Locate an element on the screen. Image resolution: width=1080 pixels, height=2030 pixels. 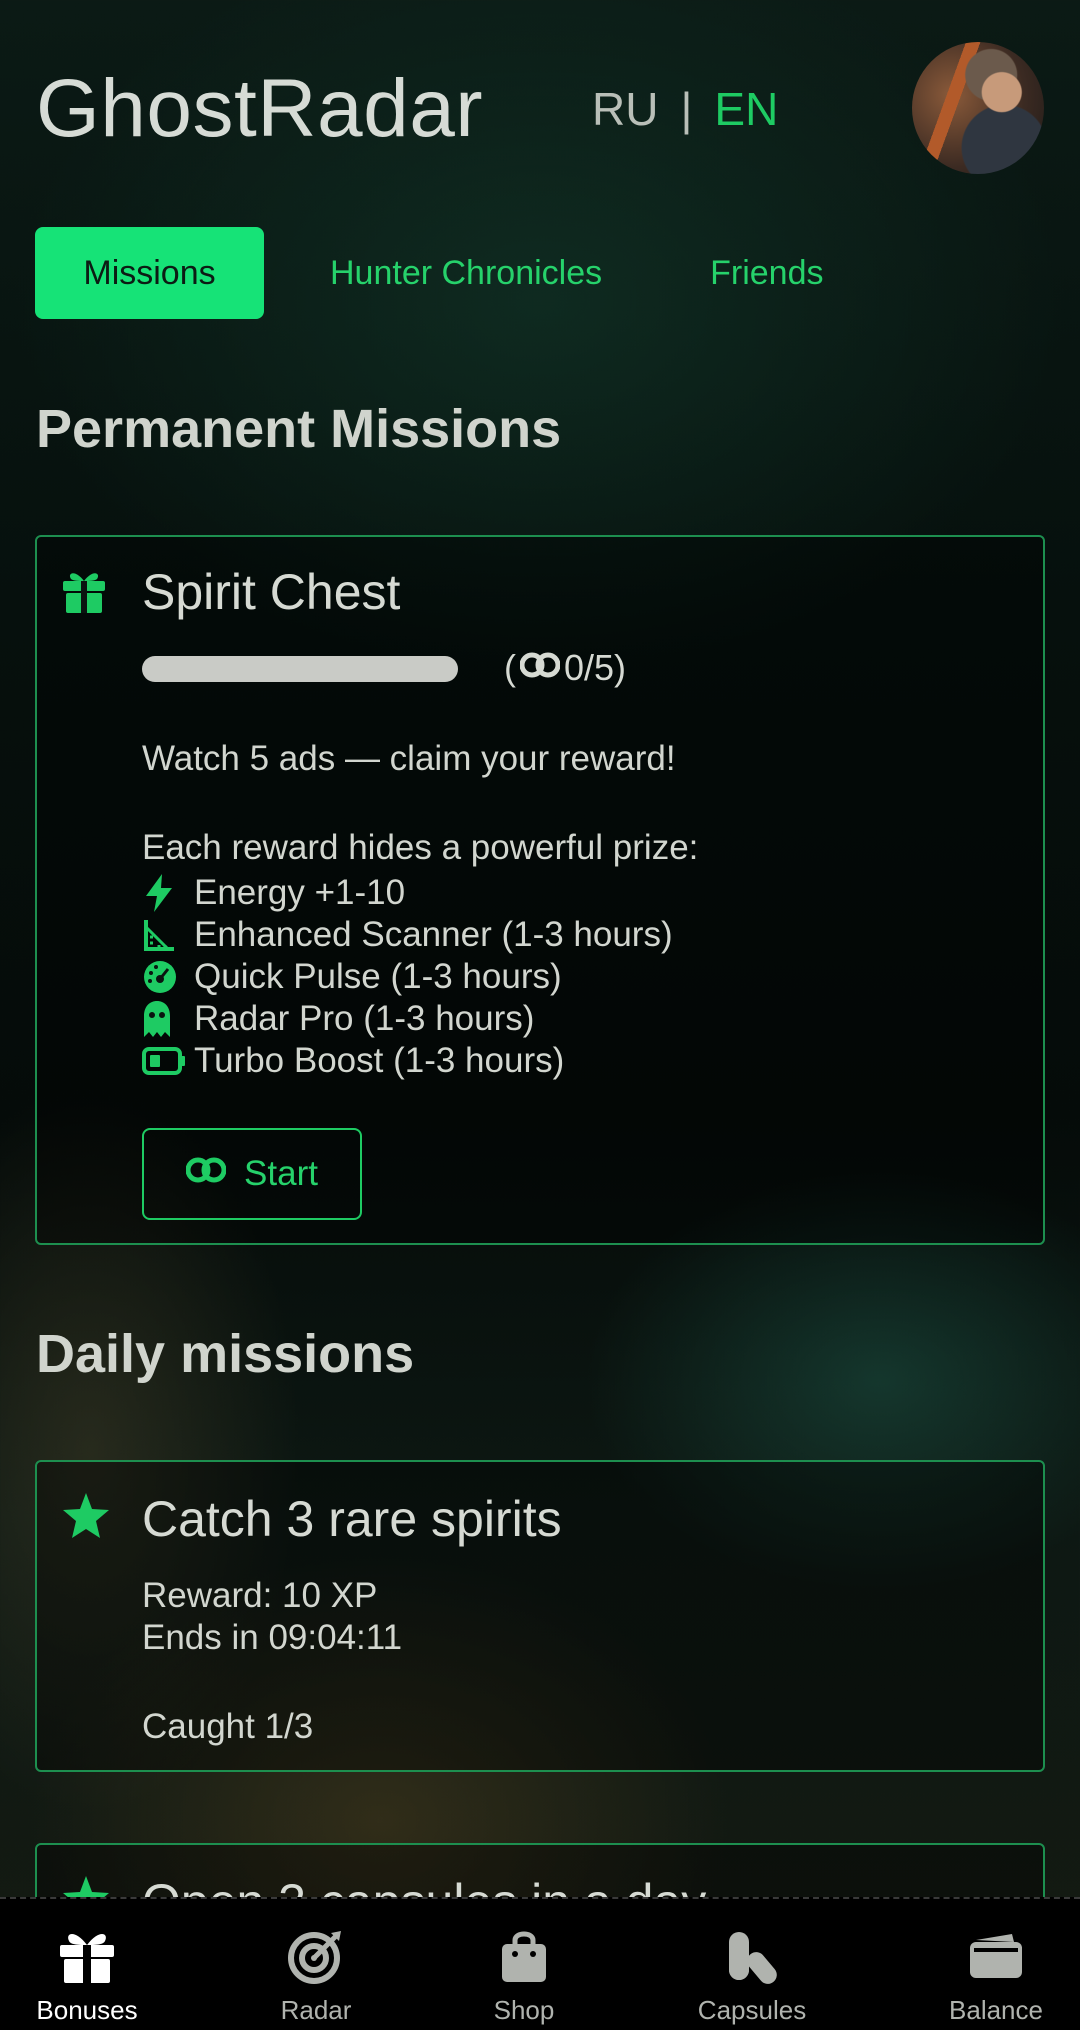
list-item: Energy +1-10 is located at coordinates (407, 893).